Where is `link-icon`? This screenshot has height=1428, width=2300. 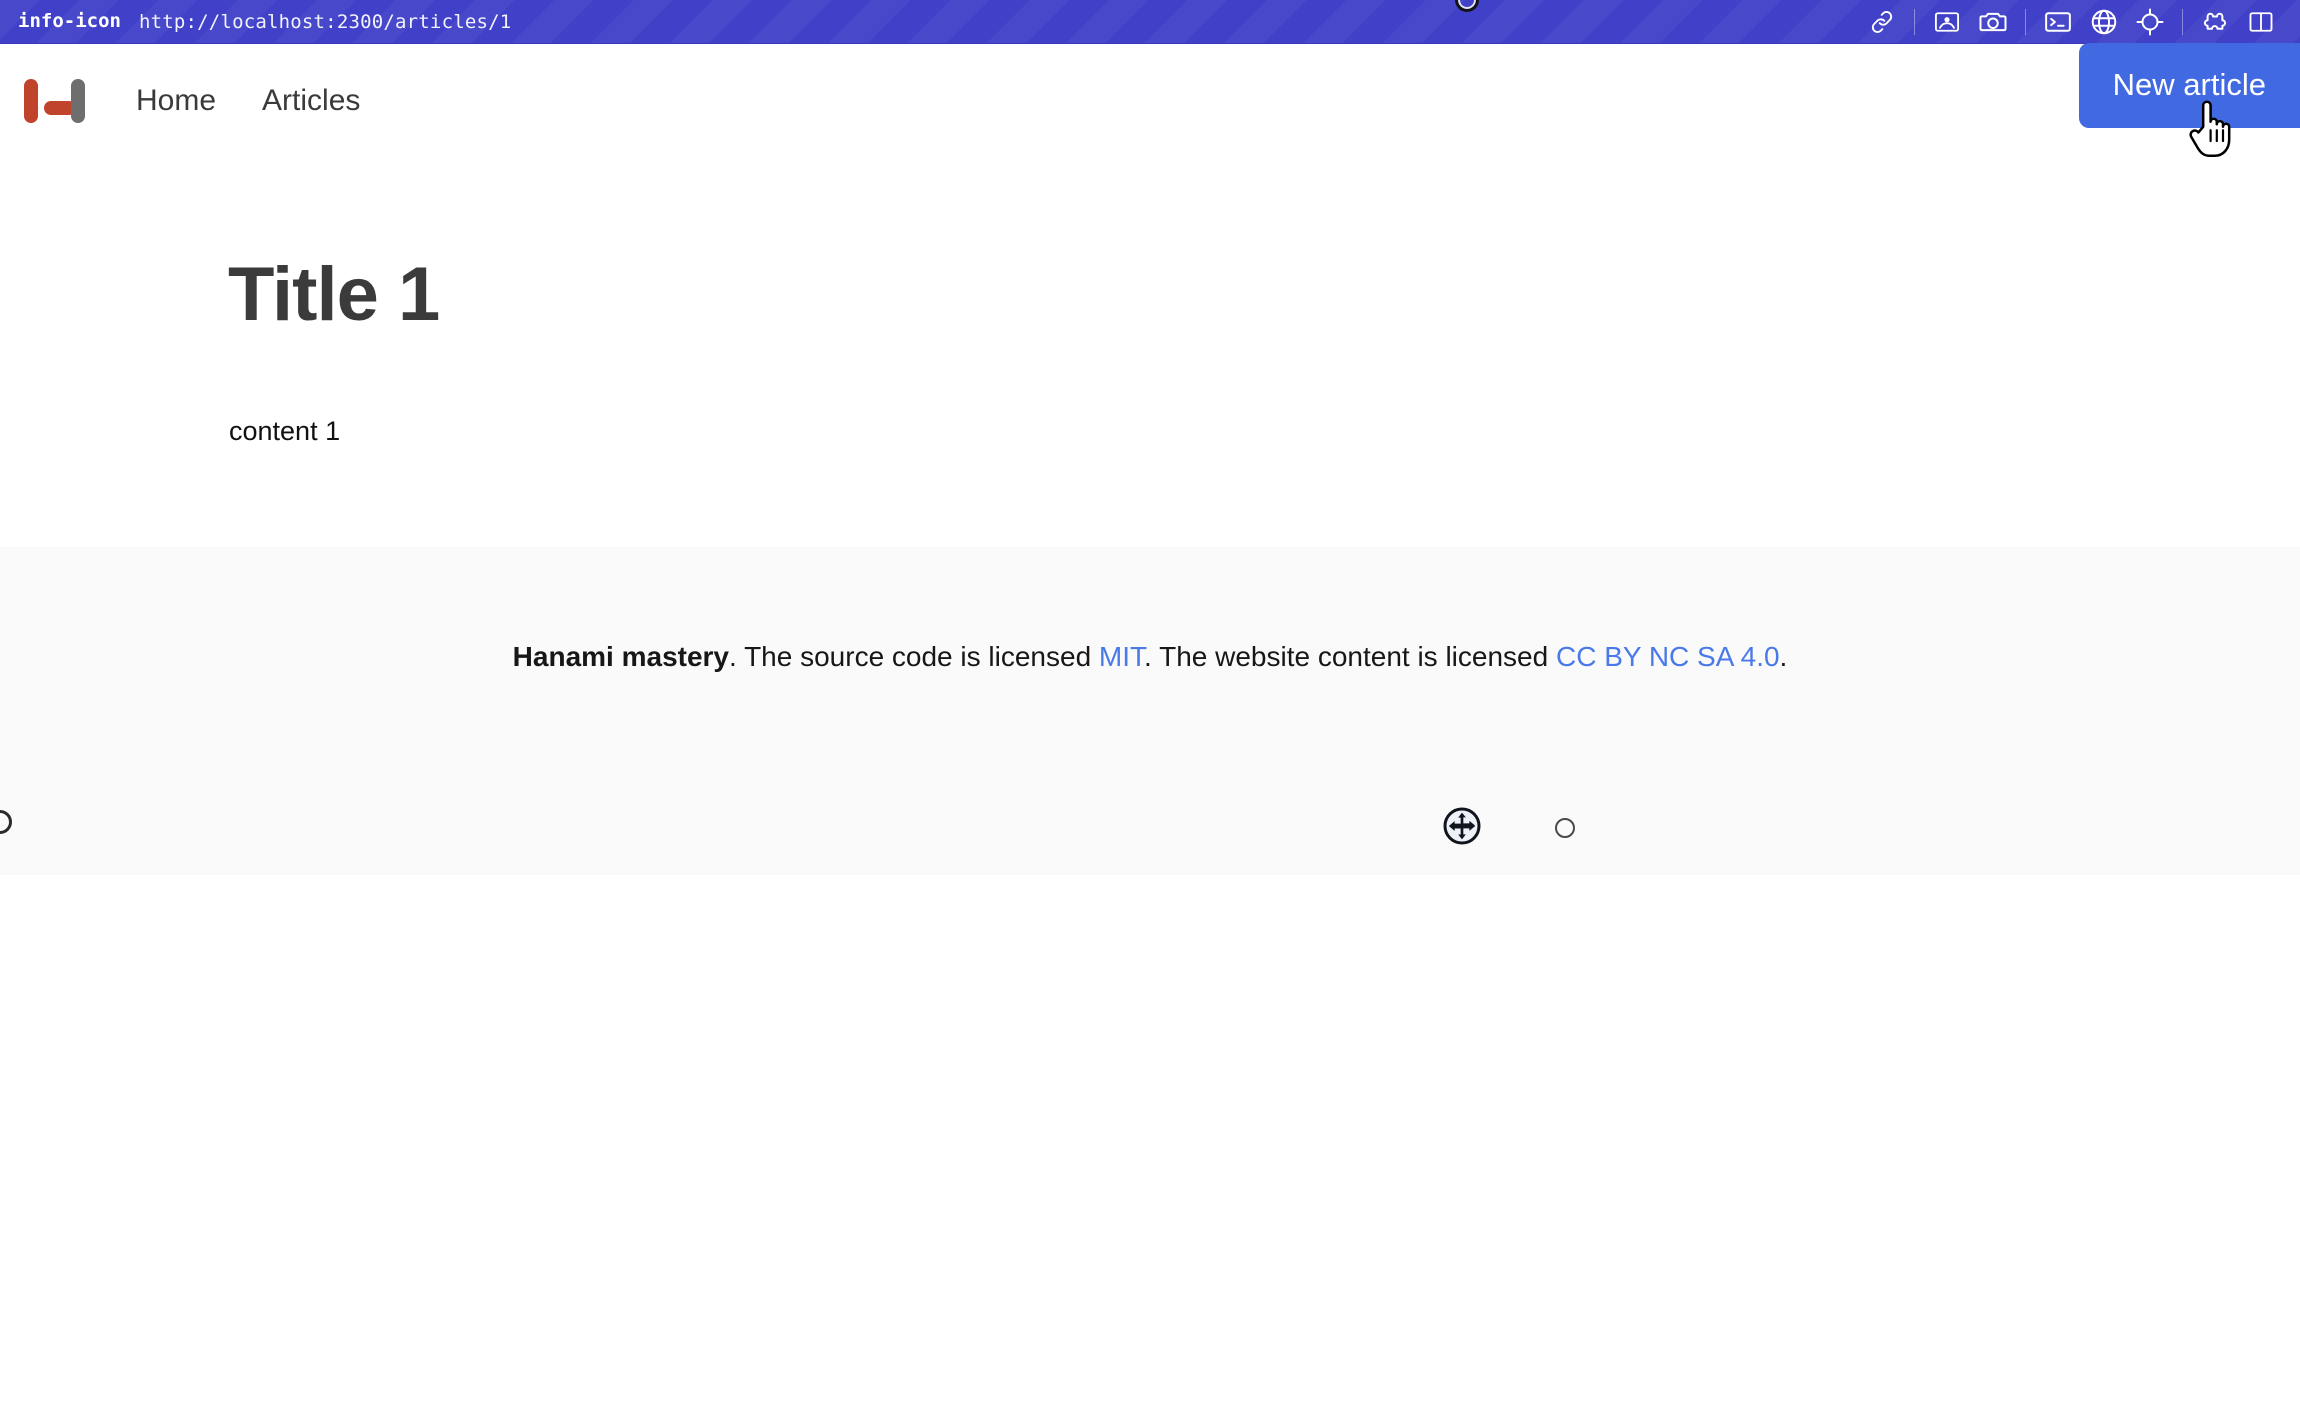
link-icon is located at coordinates (1882, 22).